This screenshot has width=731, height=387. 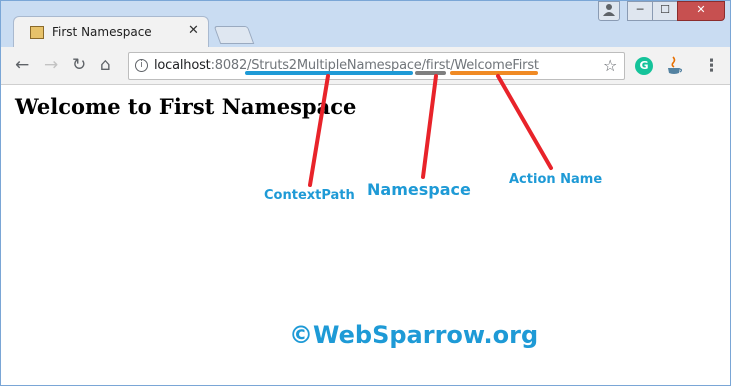 I want to click on info-icon: i, so click(x=141, y=65).